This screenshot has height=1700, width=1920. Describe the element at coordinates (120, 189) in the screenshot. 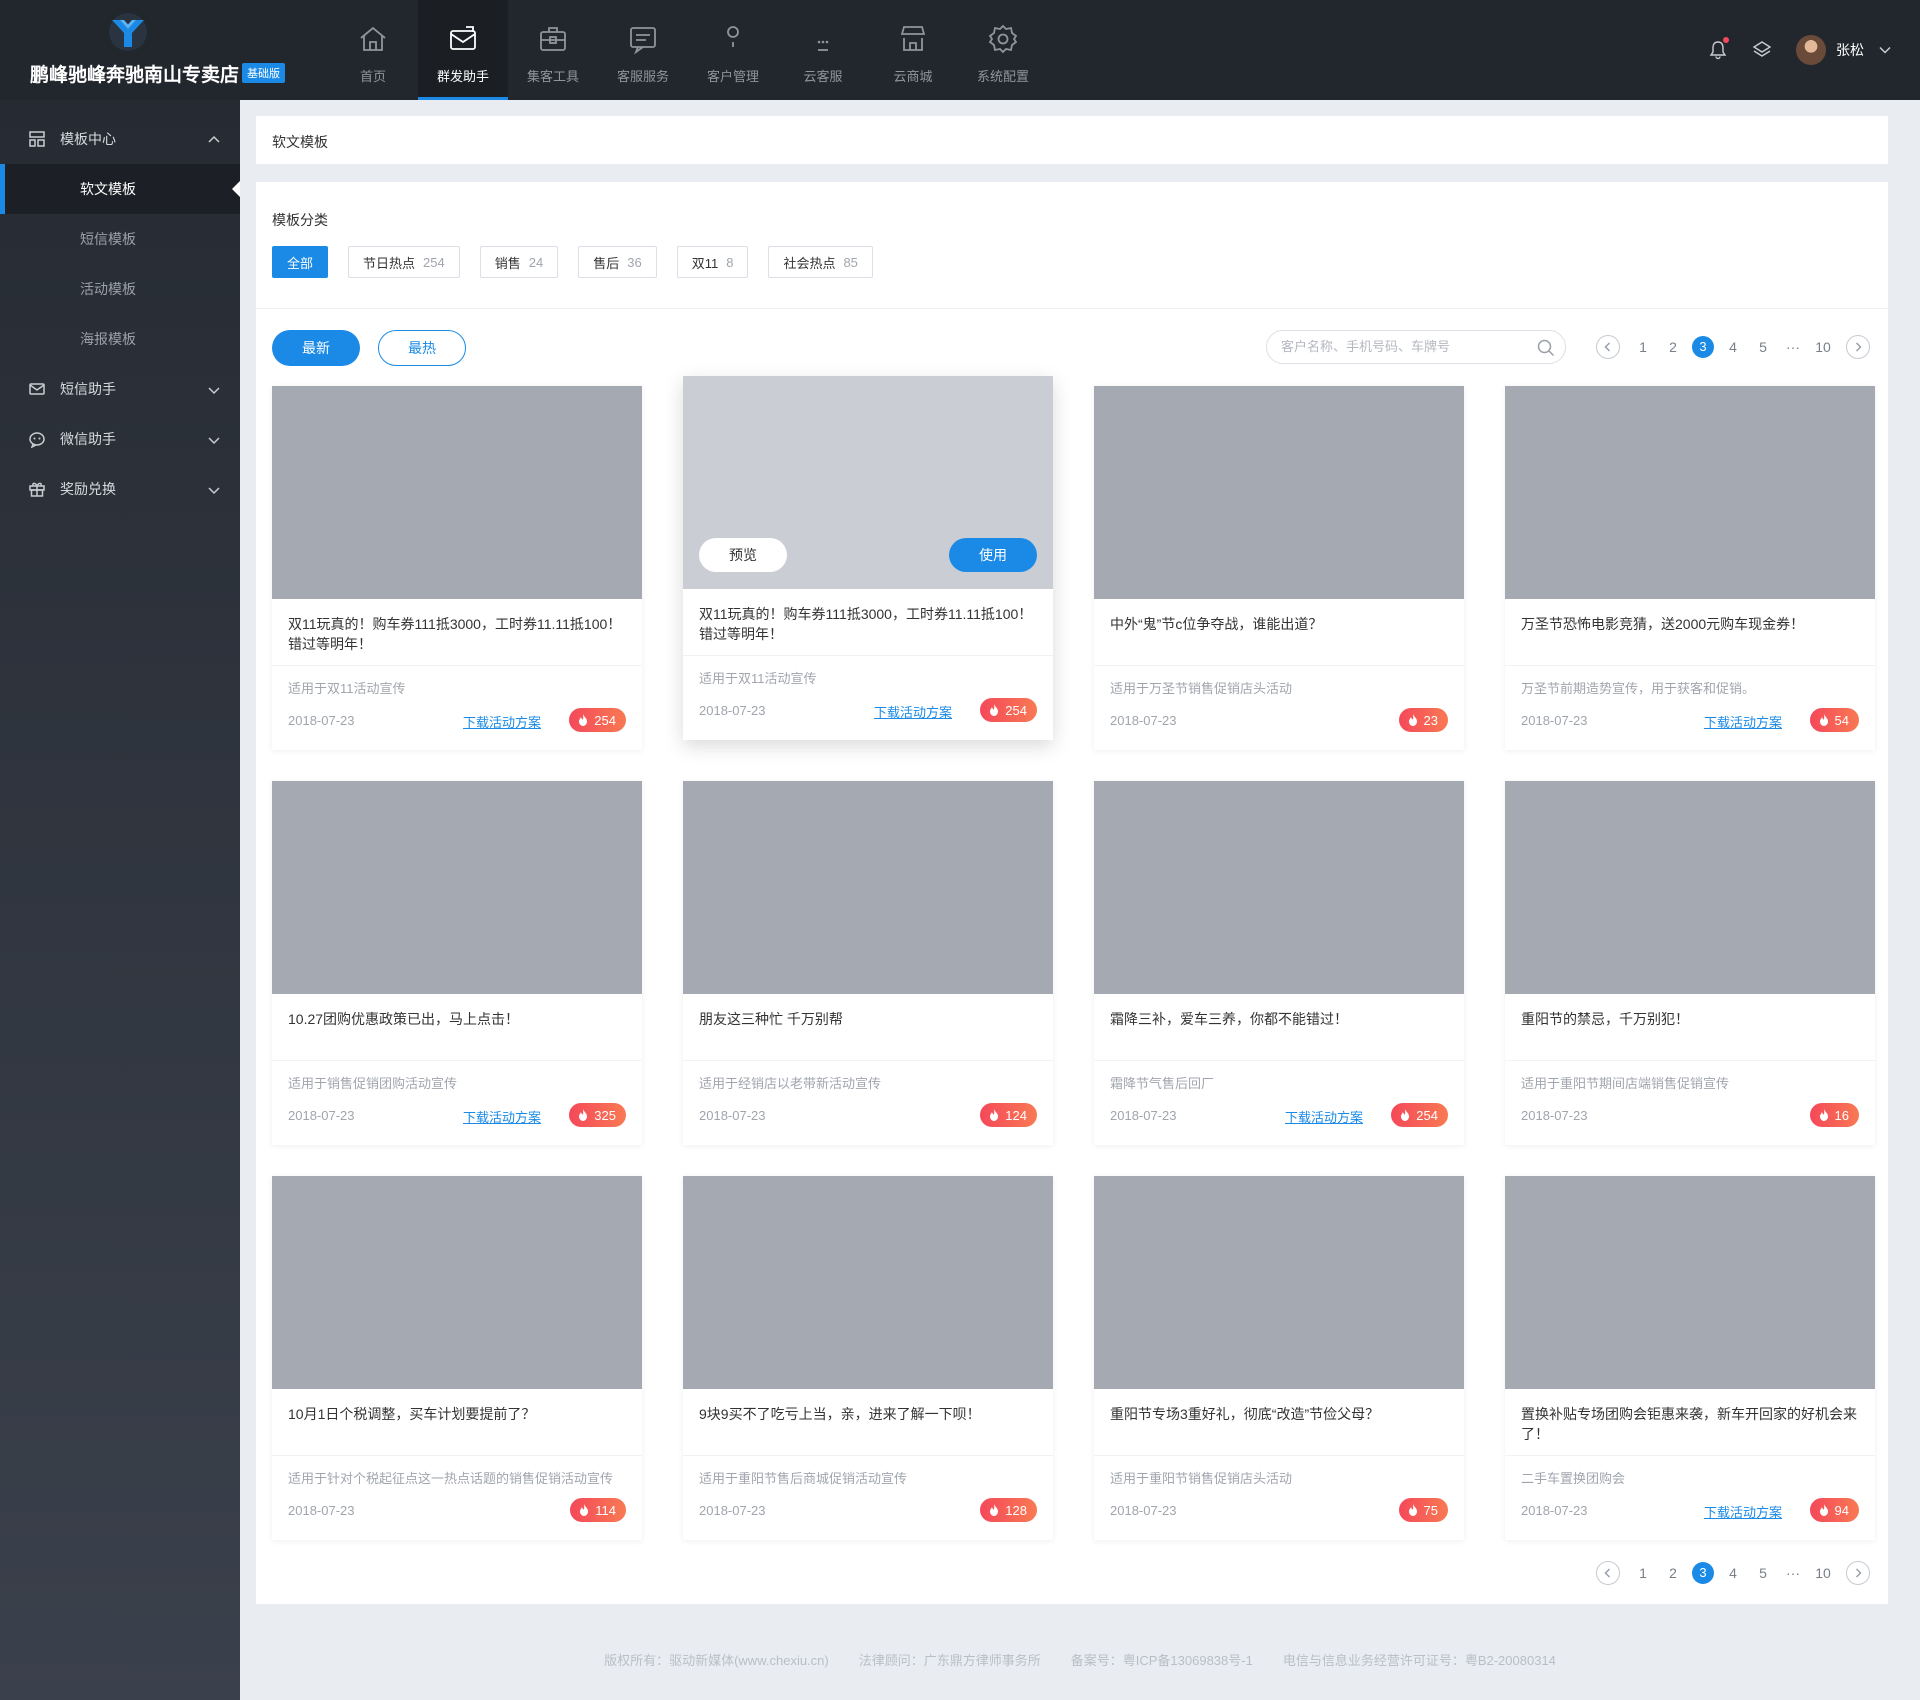

I see `sidebar-item: 软文模板` at that location.